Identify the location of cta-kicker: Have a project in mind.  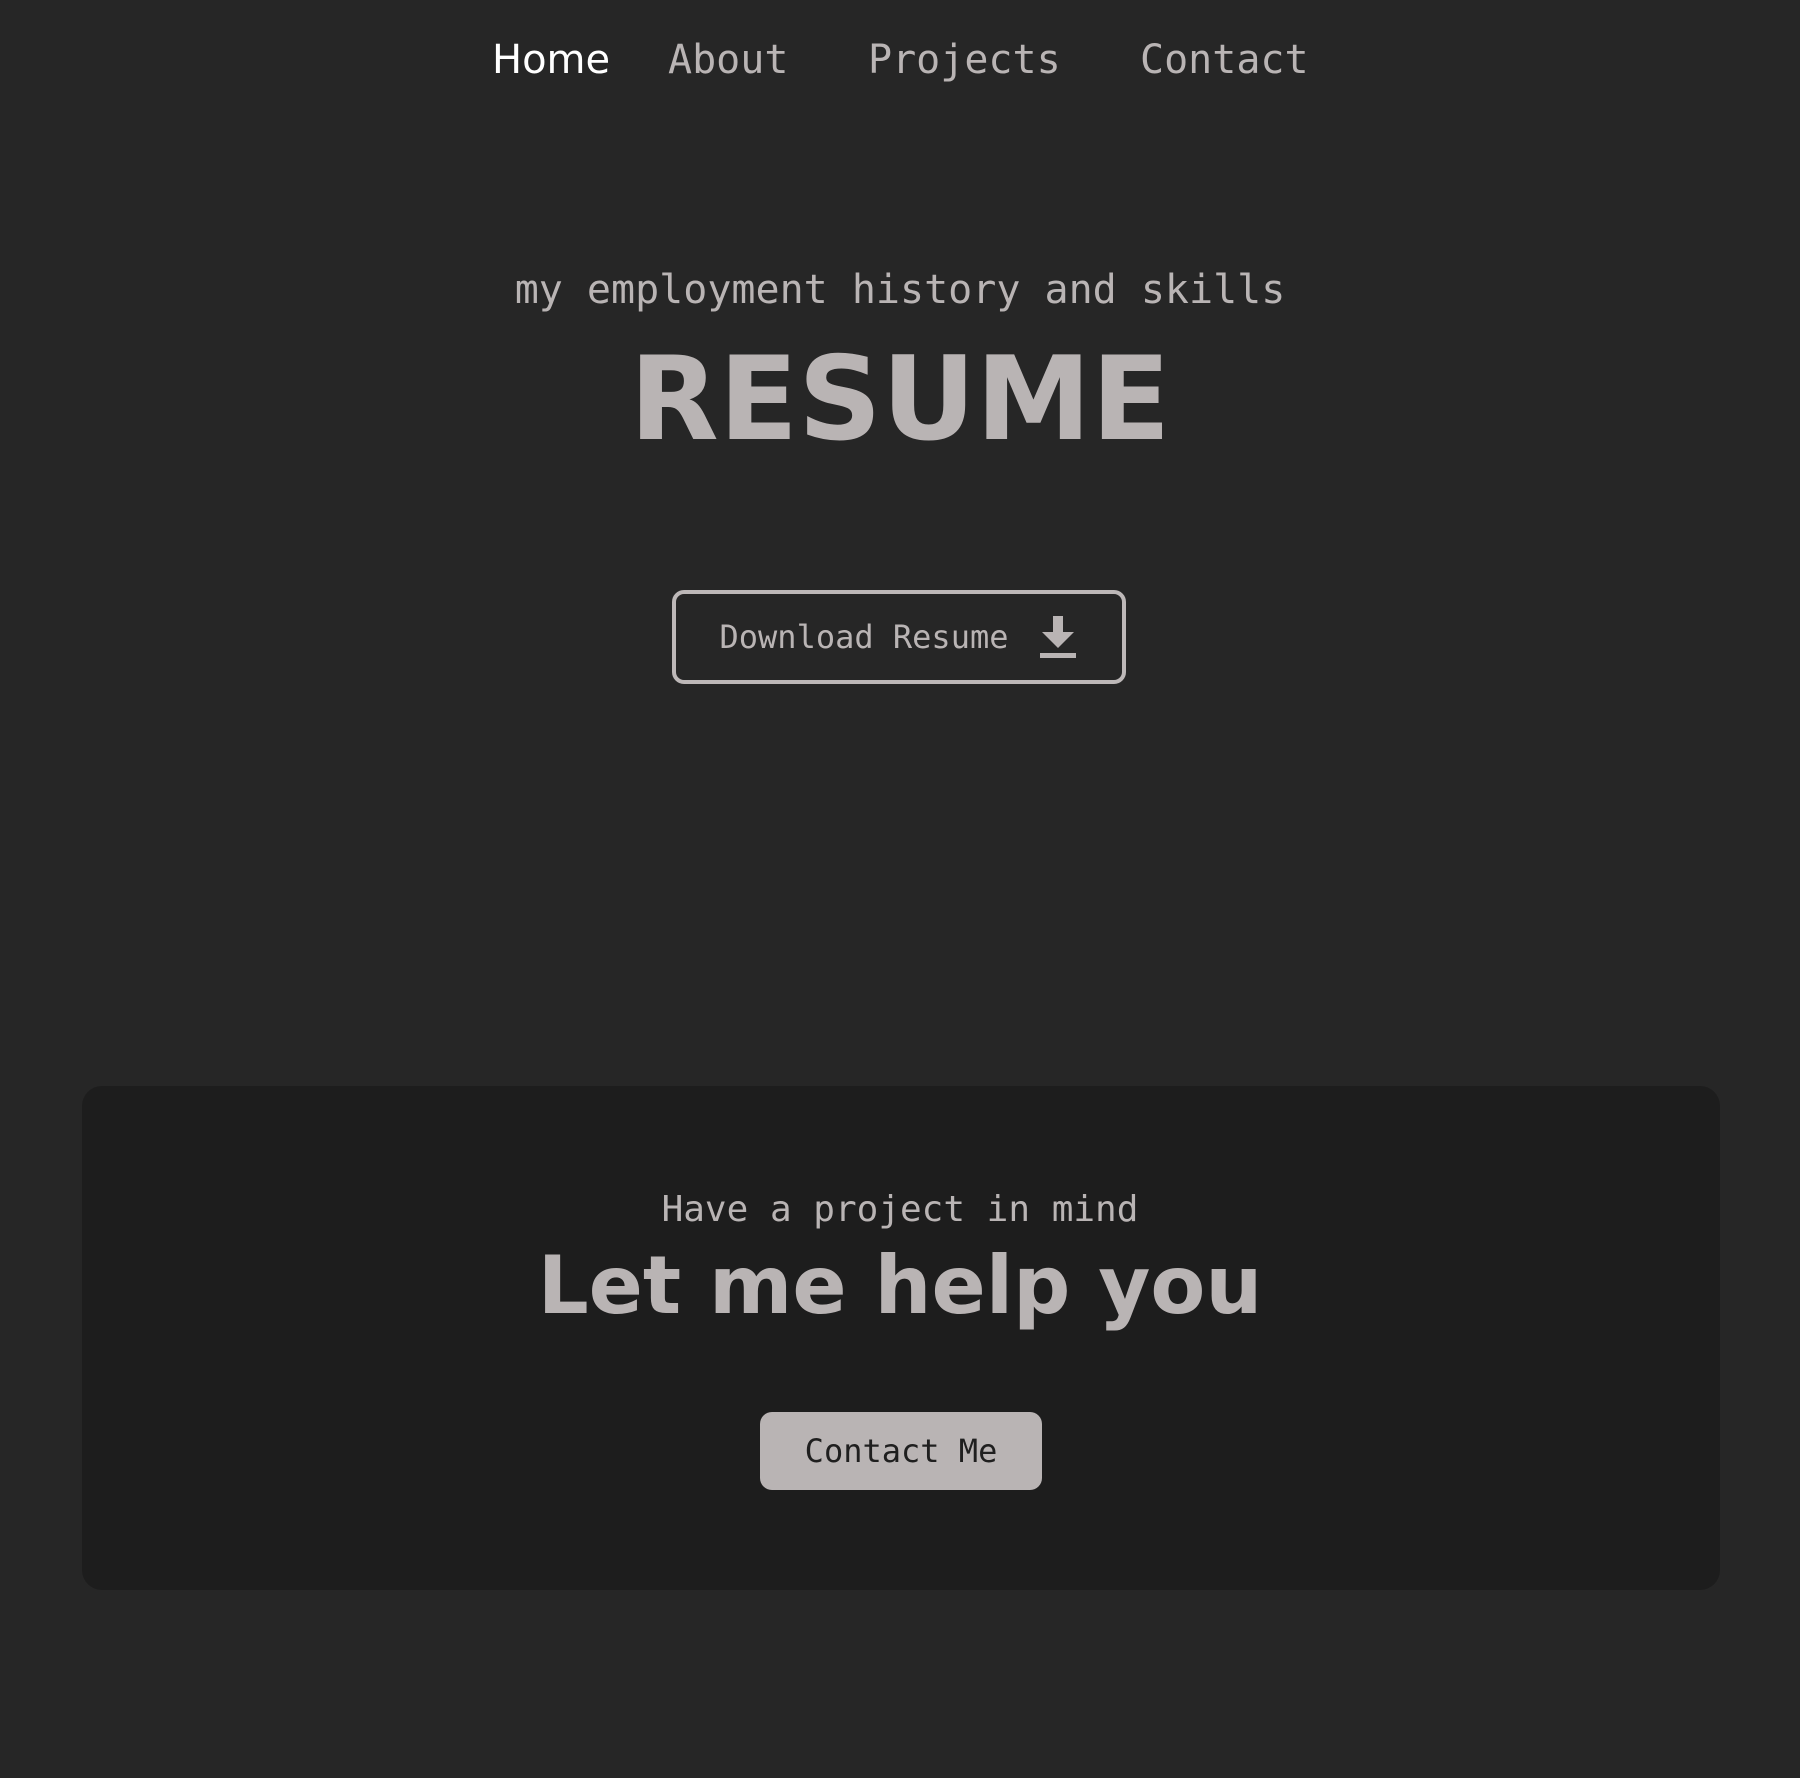
(900, 1209).